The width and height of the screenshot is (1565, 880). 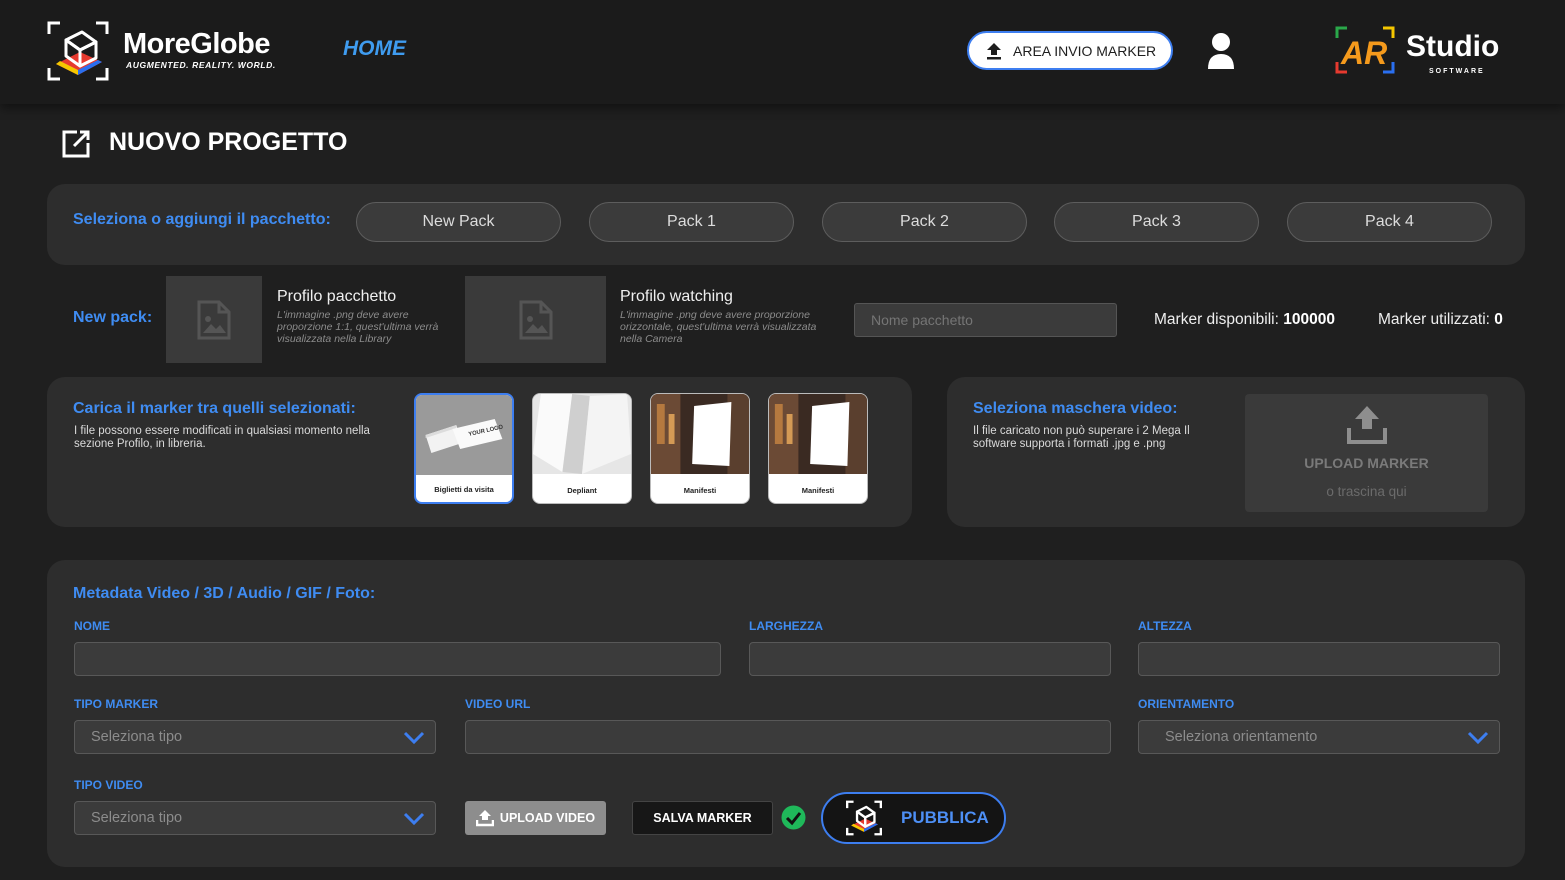 What do you see at coordinates (1085, 50) in the screenshot?
I see `area-button-label: AREA INVIO MARKER` at bounding box center [1085, 50].